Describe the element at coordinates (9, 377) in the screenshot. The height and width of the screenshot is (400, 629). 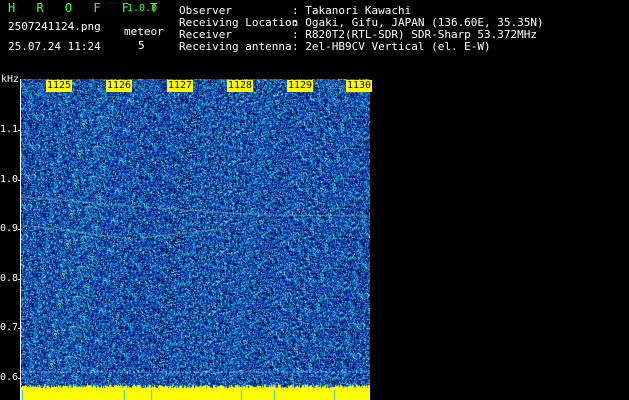
I see `y-tick-label: 0.6` at that location.